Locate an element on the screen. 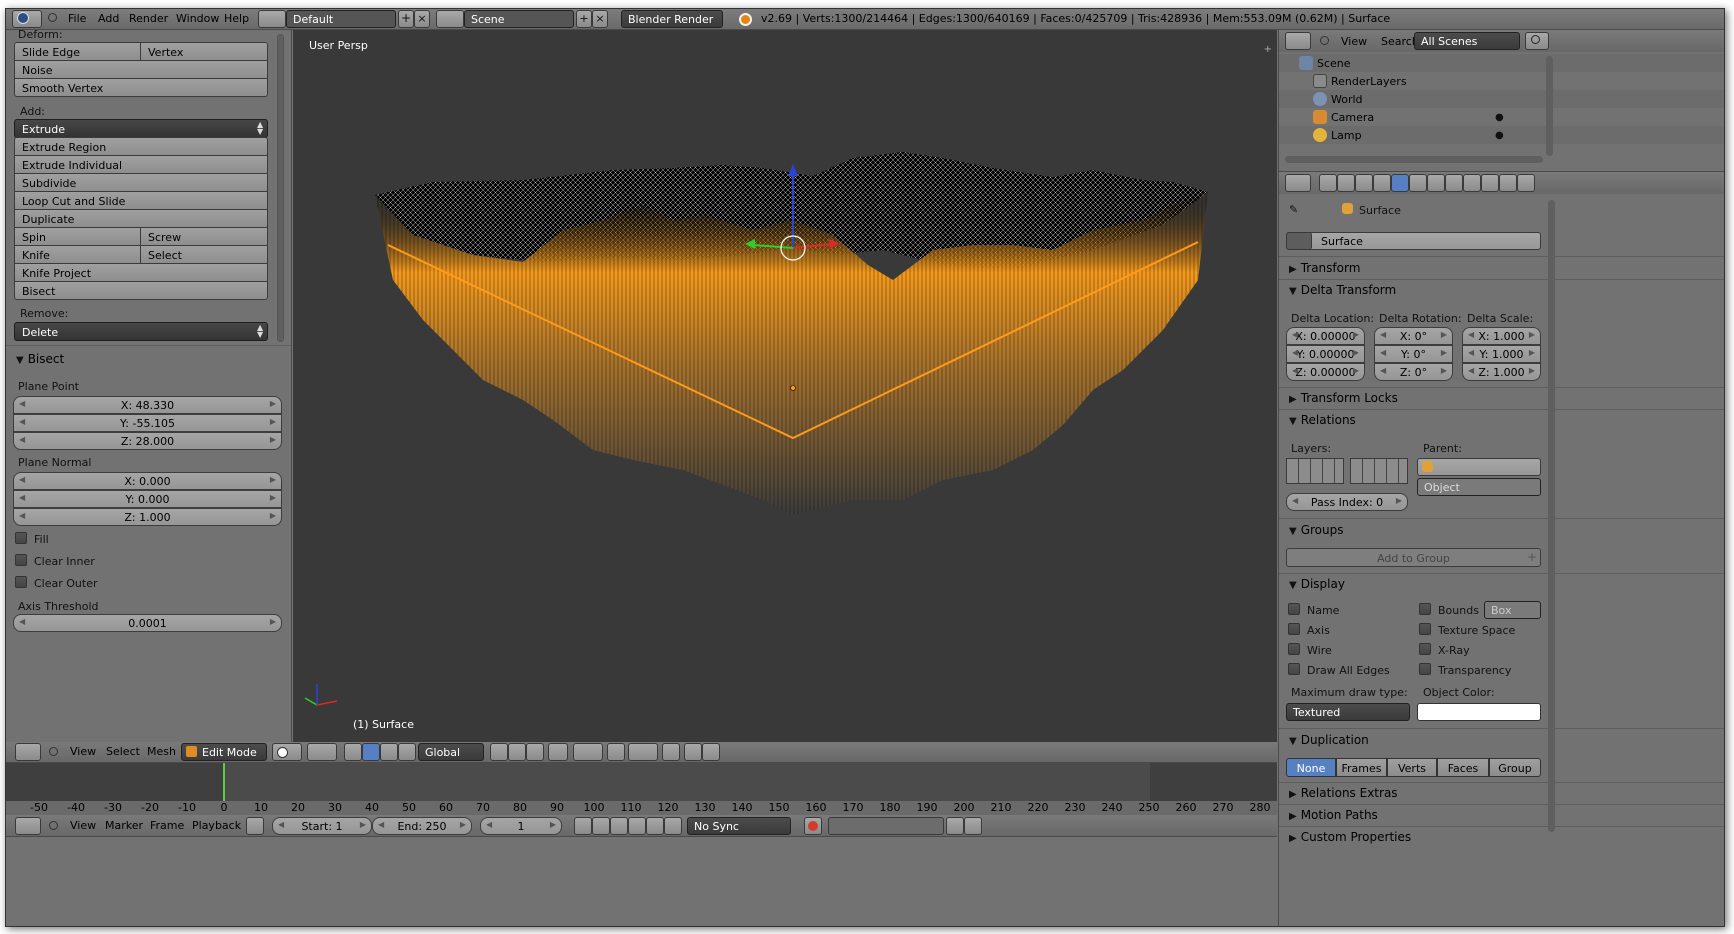  delta-scale-z: ◀ Z: 1.000 ▶ is located at coordinates (1501, 372).